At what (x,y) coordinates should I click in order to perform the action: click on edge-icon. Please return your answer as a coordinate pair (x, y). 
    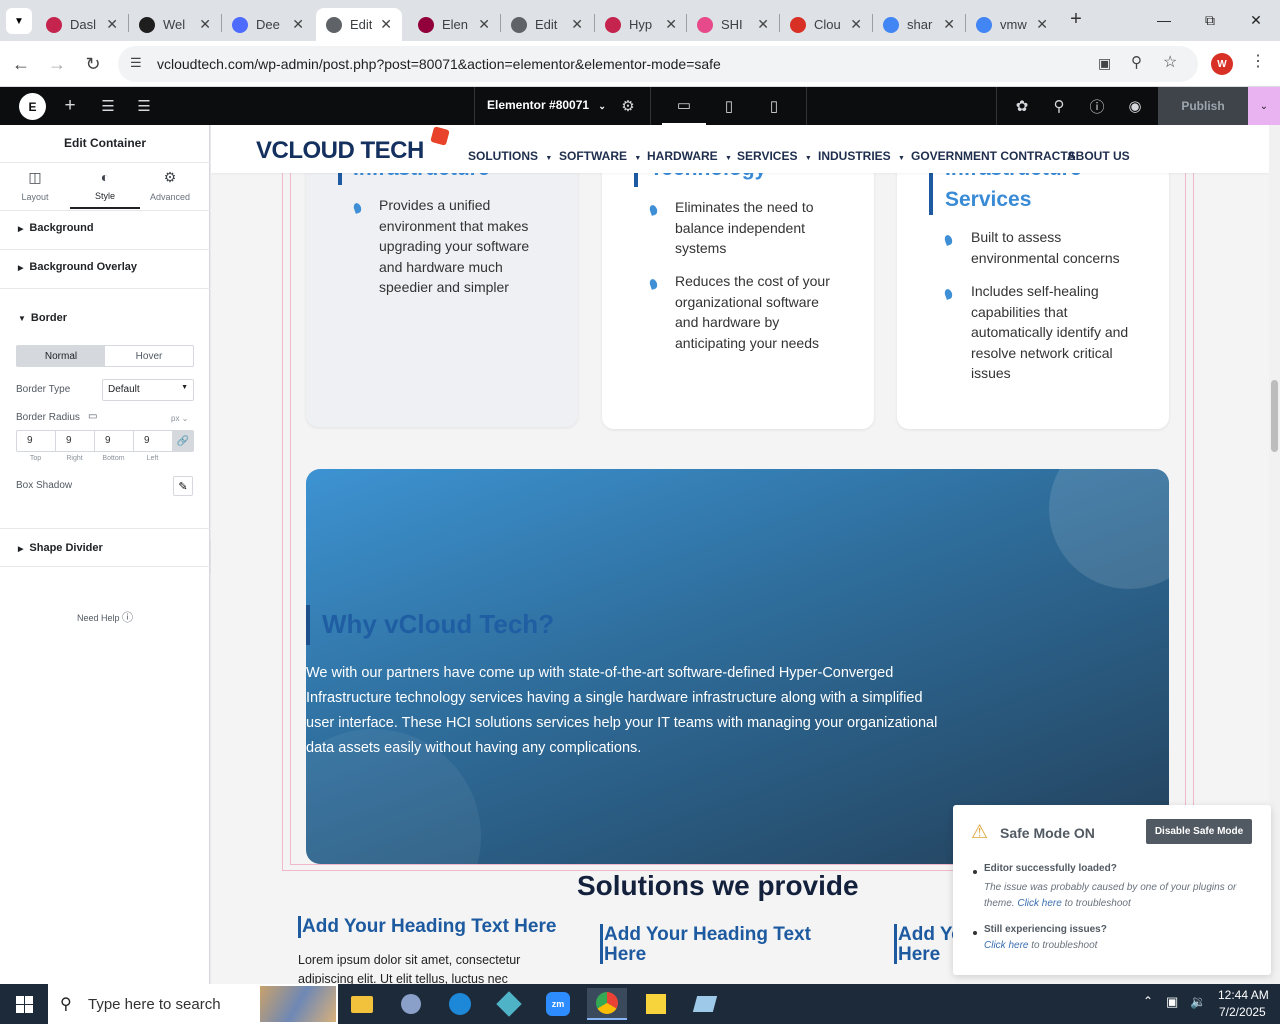
    Looking at the image, I should click on (460, 1004).